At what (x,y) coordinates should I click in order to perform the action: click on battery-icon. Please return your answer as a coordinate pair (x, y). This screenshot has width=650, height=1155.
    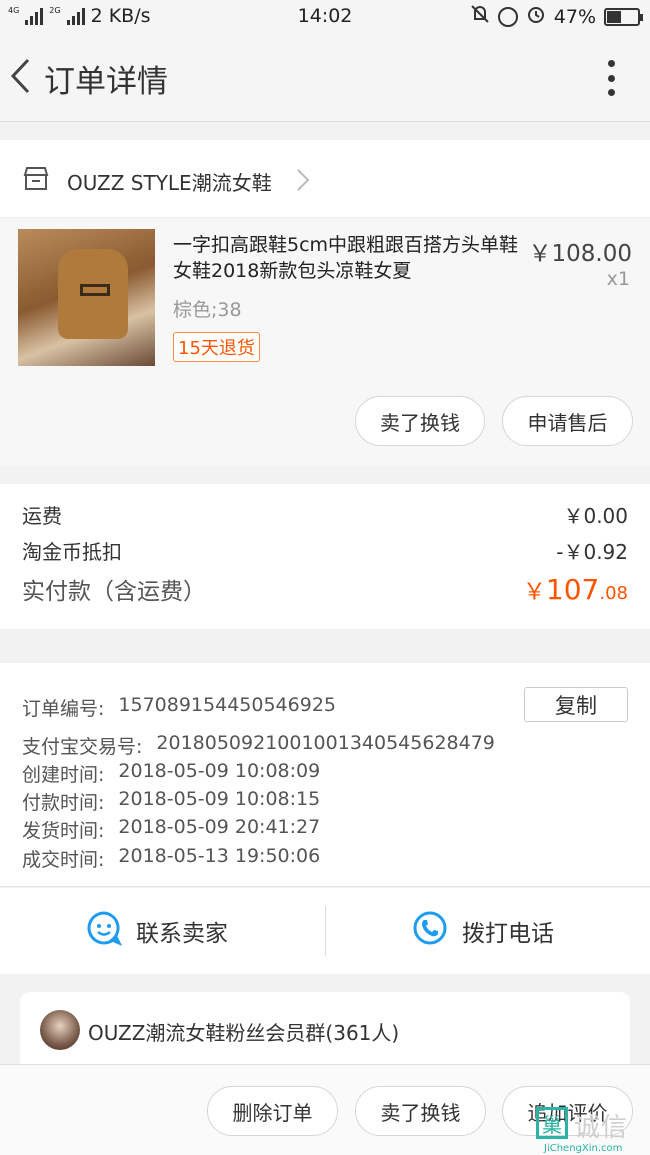
    Looking at the image, I should click on (623, 16).